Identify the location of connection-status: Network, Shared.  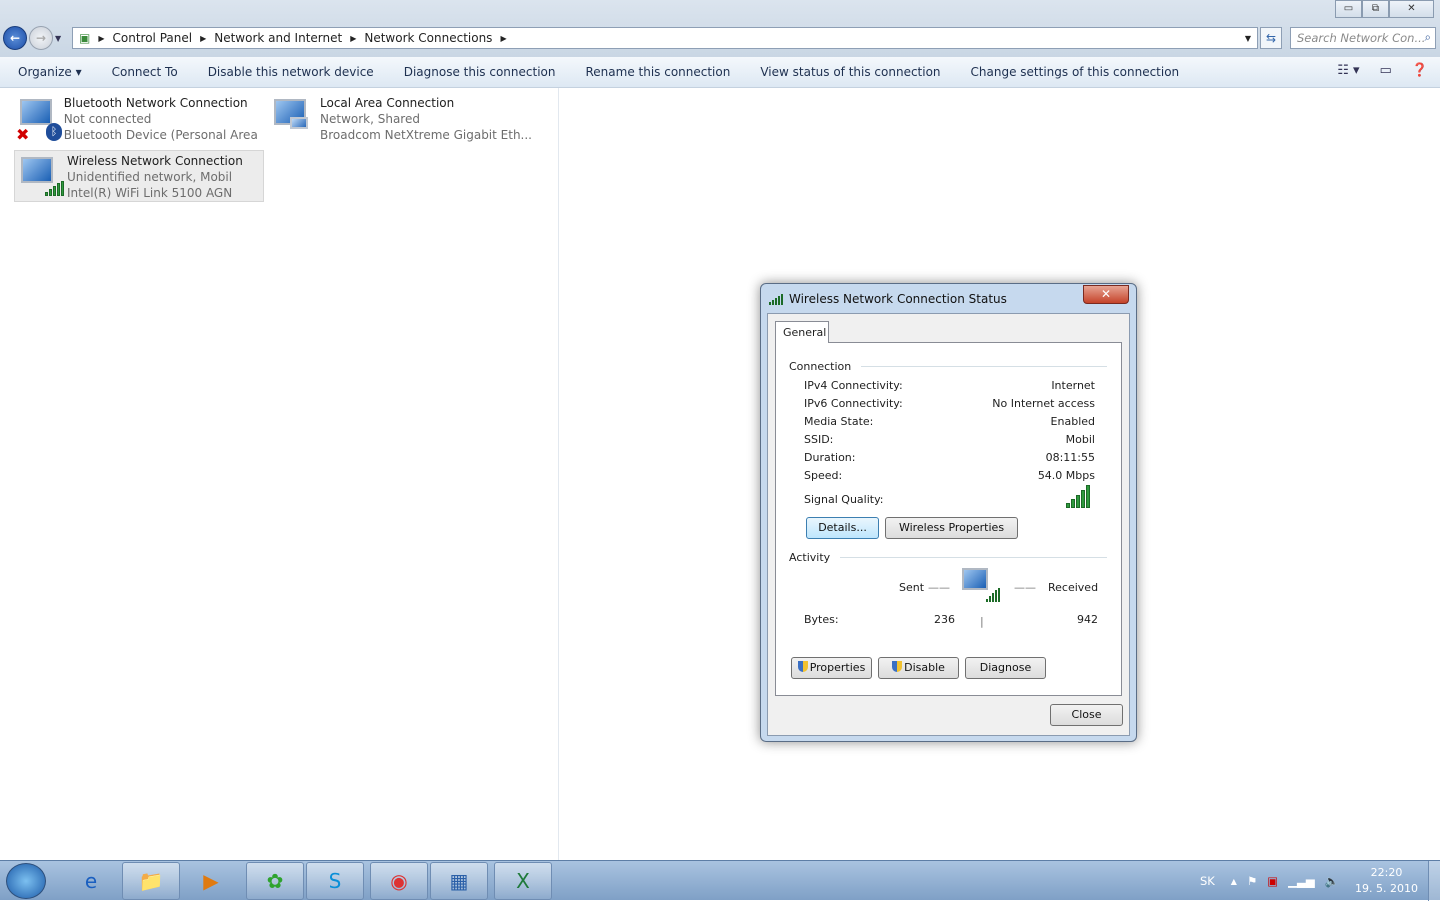
(370, 119).